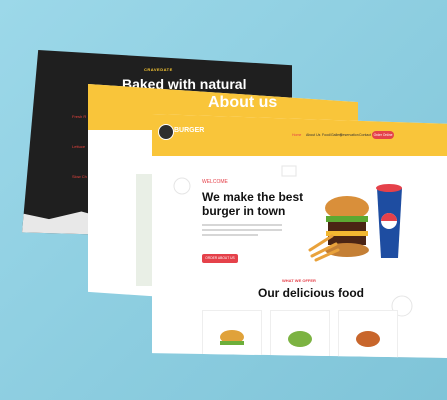 The width and height of the screenshot is (447, 400). I want to click on side-item: Fresh R, so click(79, 116).